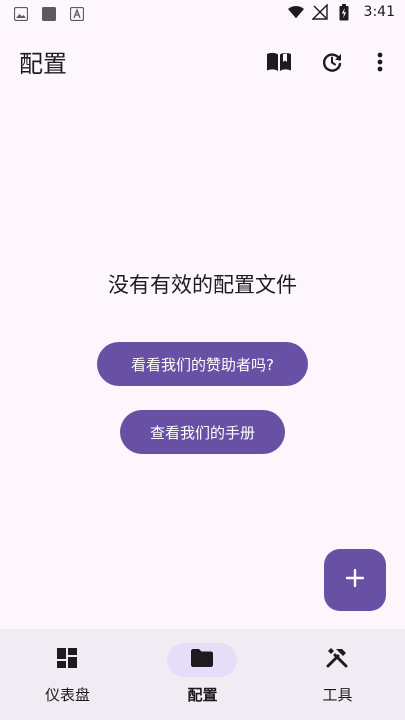  Describe the element at coordinates (202, 14) in the screenshot. I see `status-bar: 3:41` at that location.